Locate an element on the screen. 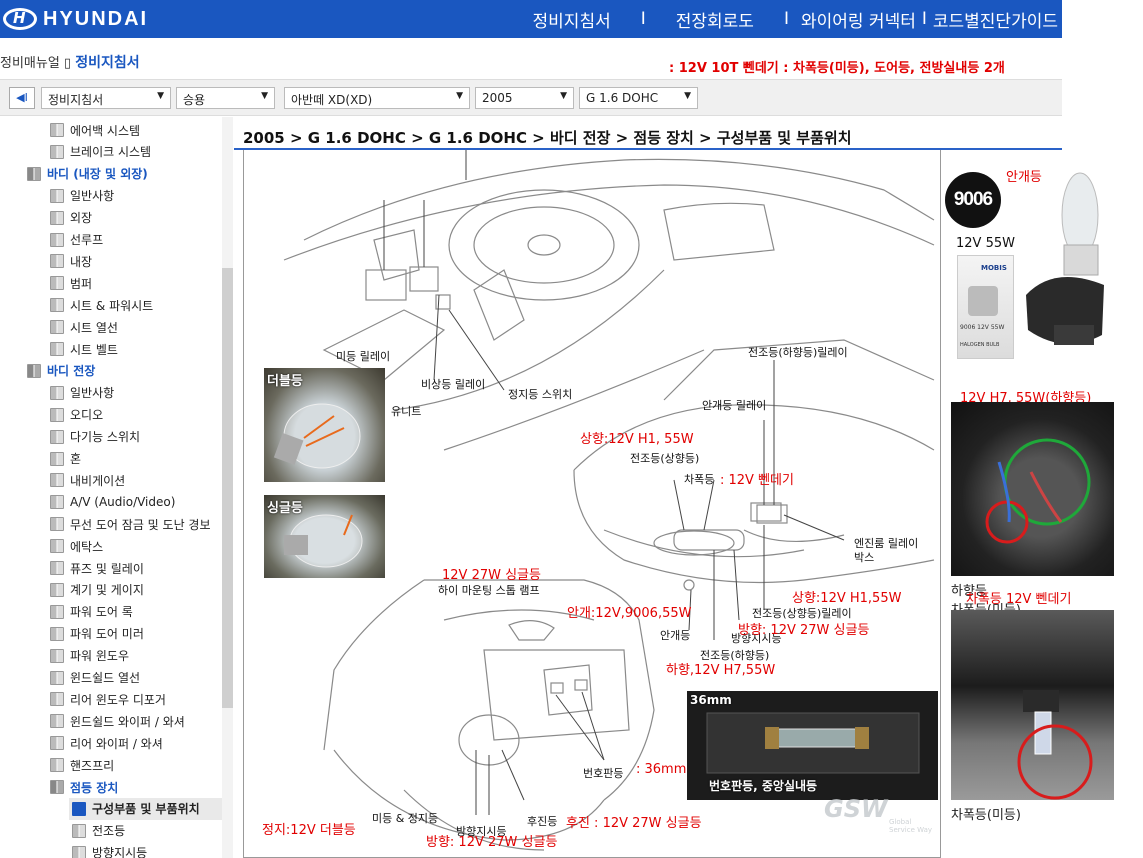 This screenshot has width=1143, height=858. wedge-bulb-icon is located at coordinates (1055, 745).